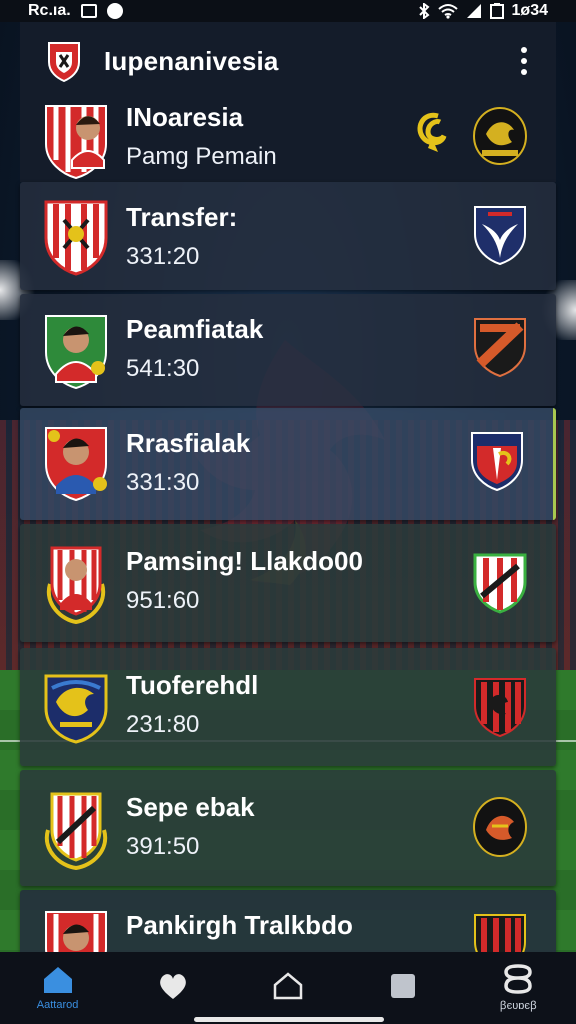 The height and width of the screenshot is (1024, 576). Describe the element at coordinates (64, 61) in the screenshot. I see `club-logo` at that location.